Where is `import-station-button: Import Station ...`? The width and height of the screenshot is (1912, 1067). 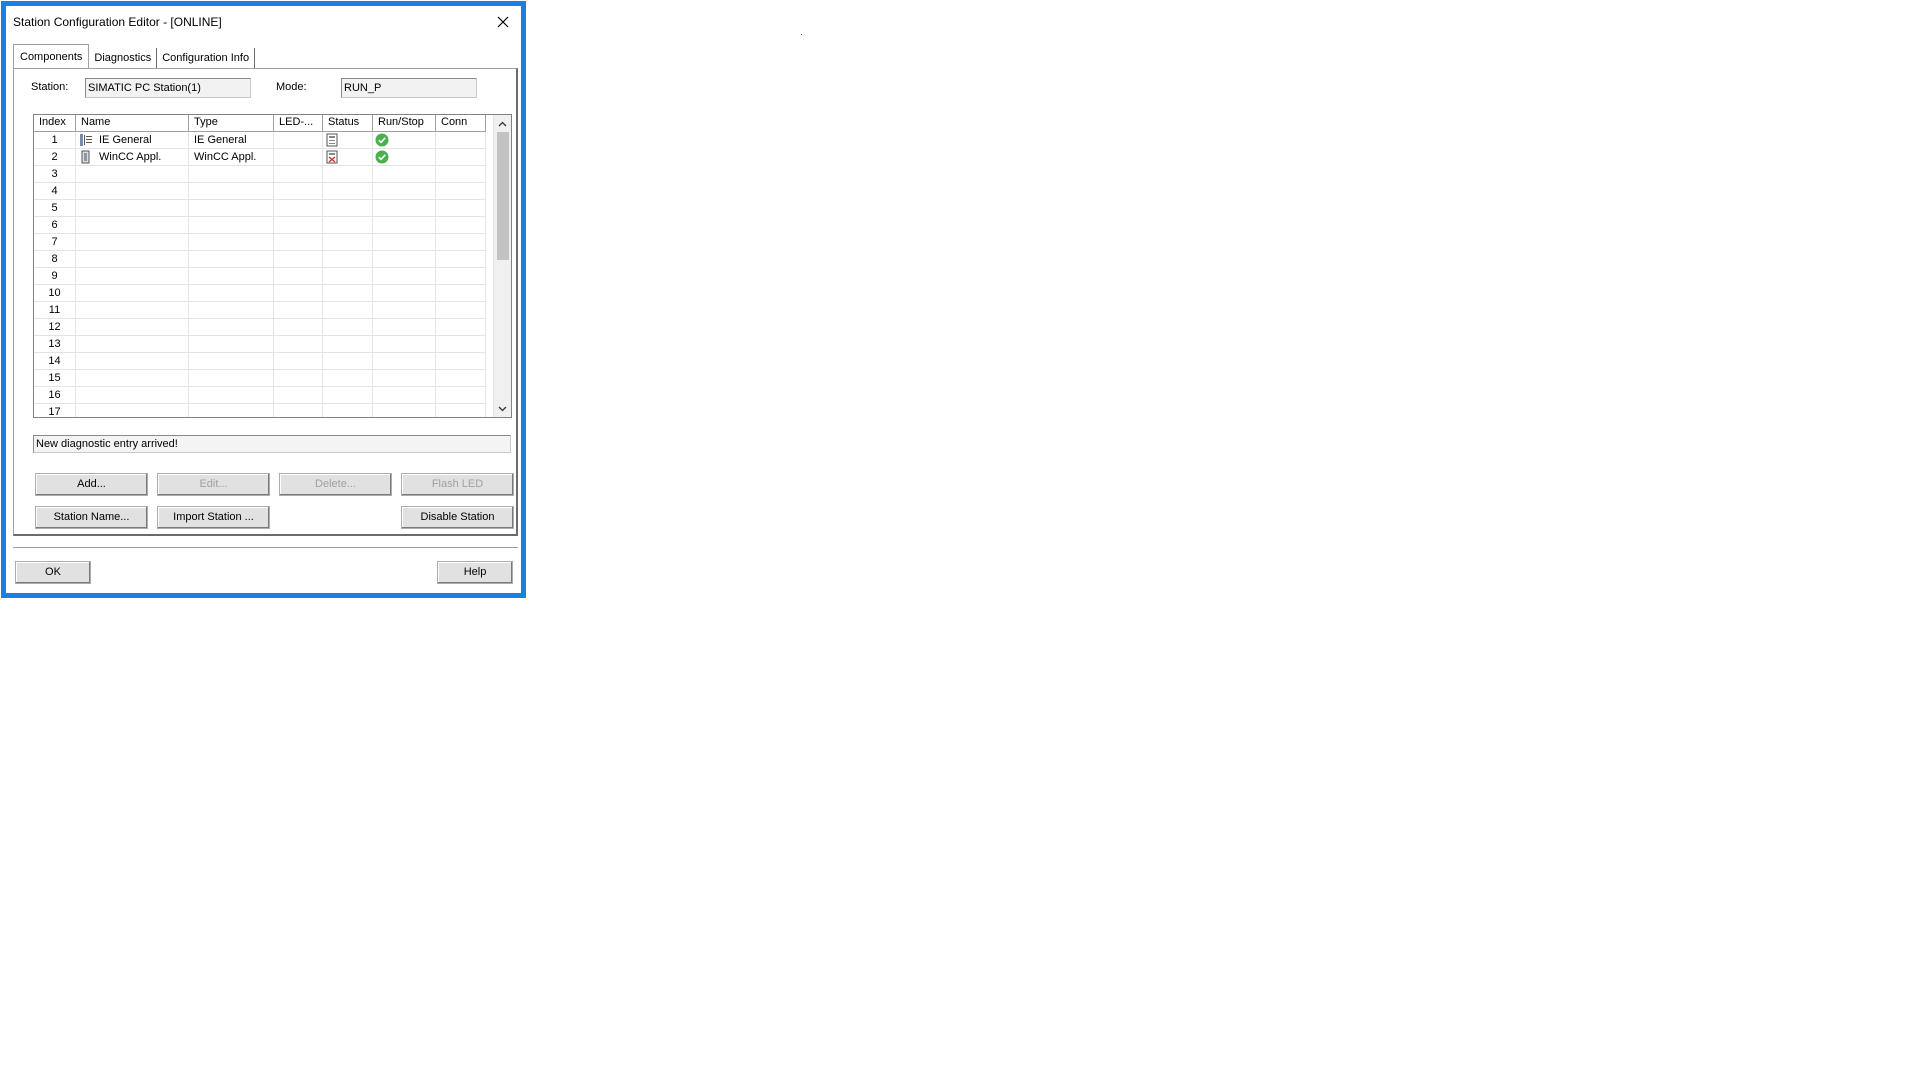
import-station-button: Import Station ... is located at coordinates (213, 517).